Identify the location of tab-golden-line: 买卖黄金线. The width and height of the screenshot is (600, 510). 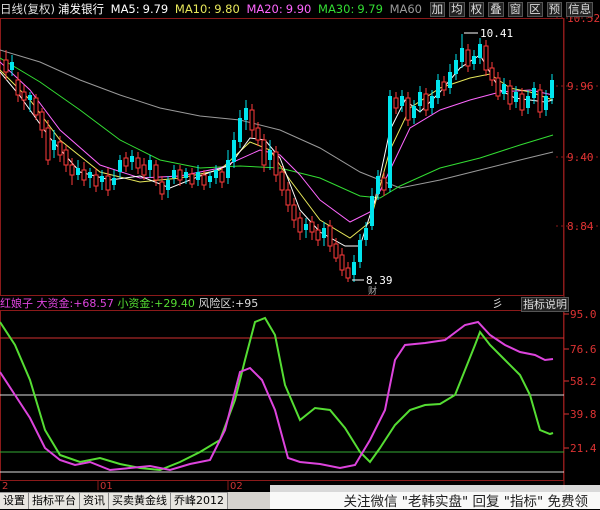
(140, 500).